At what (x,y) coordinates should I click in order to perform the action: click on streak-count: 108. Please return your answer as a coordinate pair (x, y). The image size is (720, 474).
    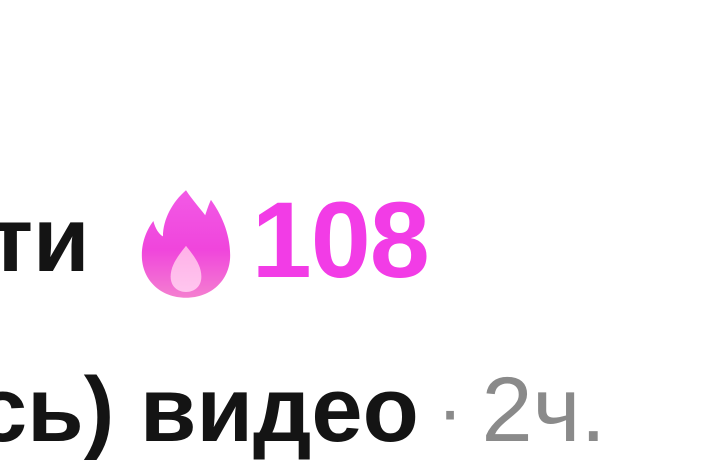
    Looking at the image, I should click on (340, 239).